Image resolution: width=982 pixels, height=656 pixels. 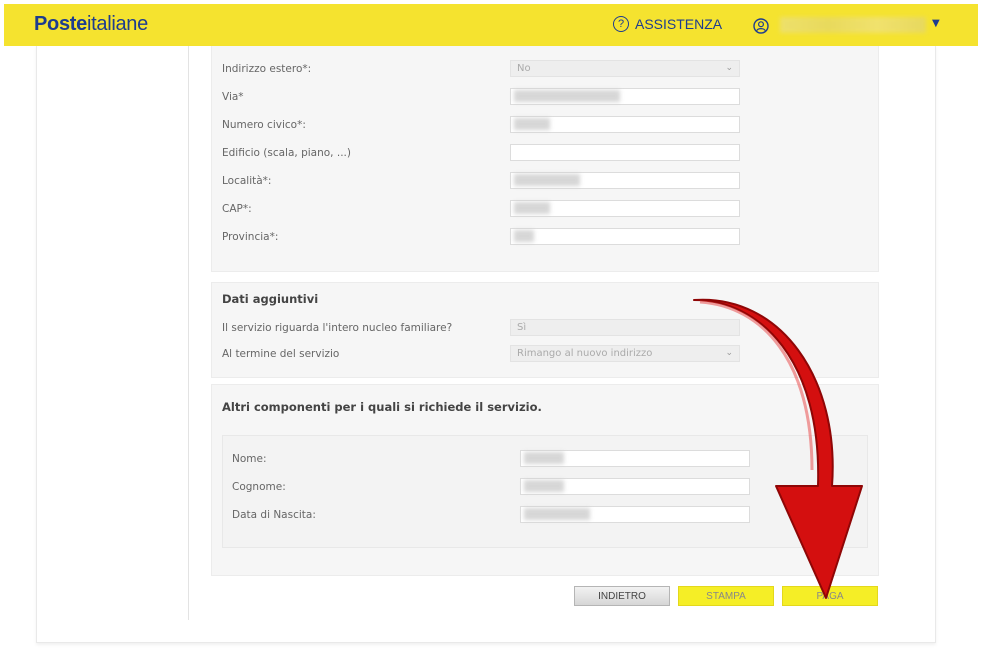 I want to click on assistance-label: ASSISTENZA, so click(x=679, y=24).